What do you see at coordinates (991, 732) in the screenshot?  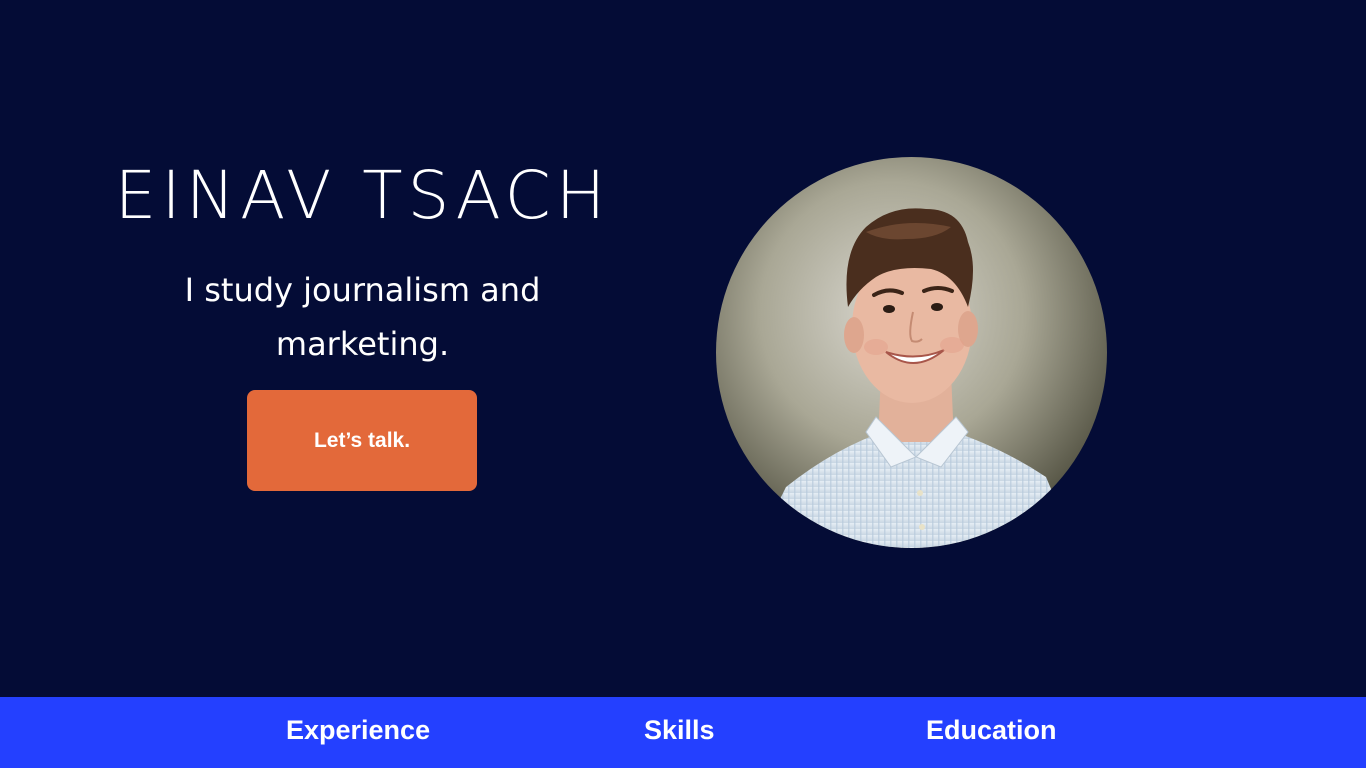 I see `nav-education-link: Education` at bounding box center [991, 732].